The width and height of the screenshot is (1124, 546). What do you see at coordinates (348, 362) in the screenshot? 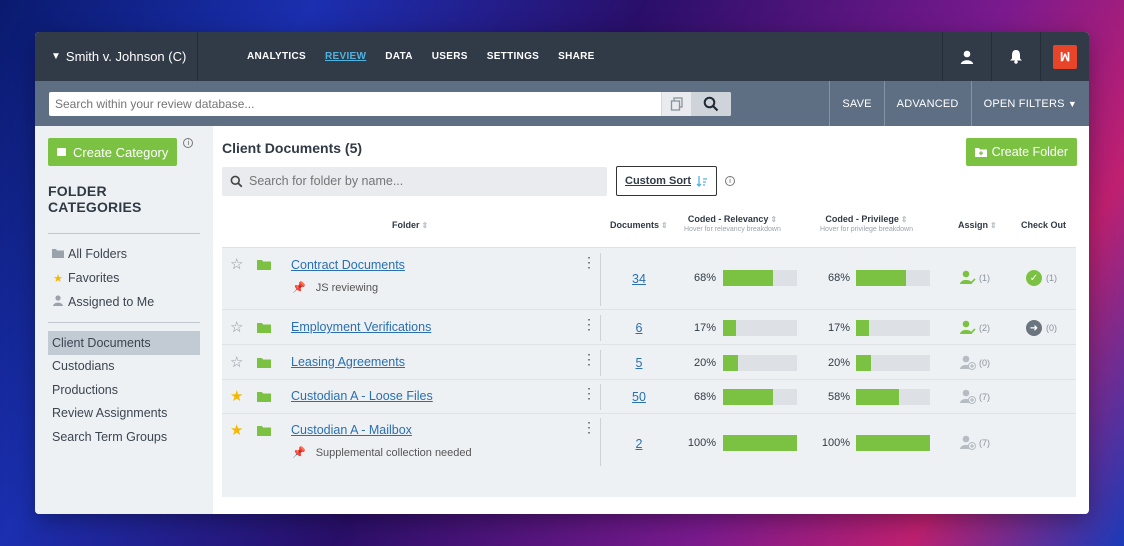
I see `folder-link: Leasing Agreements` at bounding box center [348, 362].